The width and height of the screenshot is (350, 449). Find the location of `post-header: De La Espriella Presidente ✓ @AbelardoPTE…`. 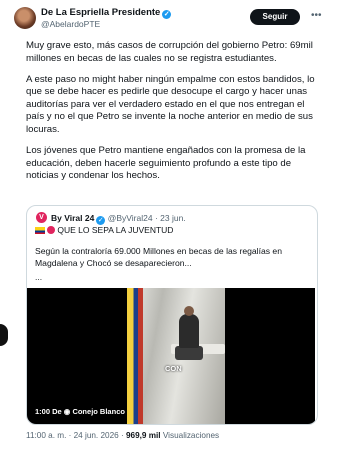

post-header: De La Espriella Presidente ✓ @AbelardoPTE… is located at coordinates (169, 20).